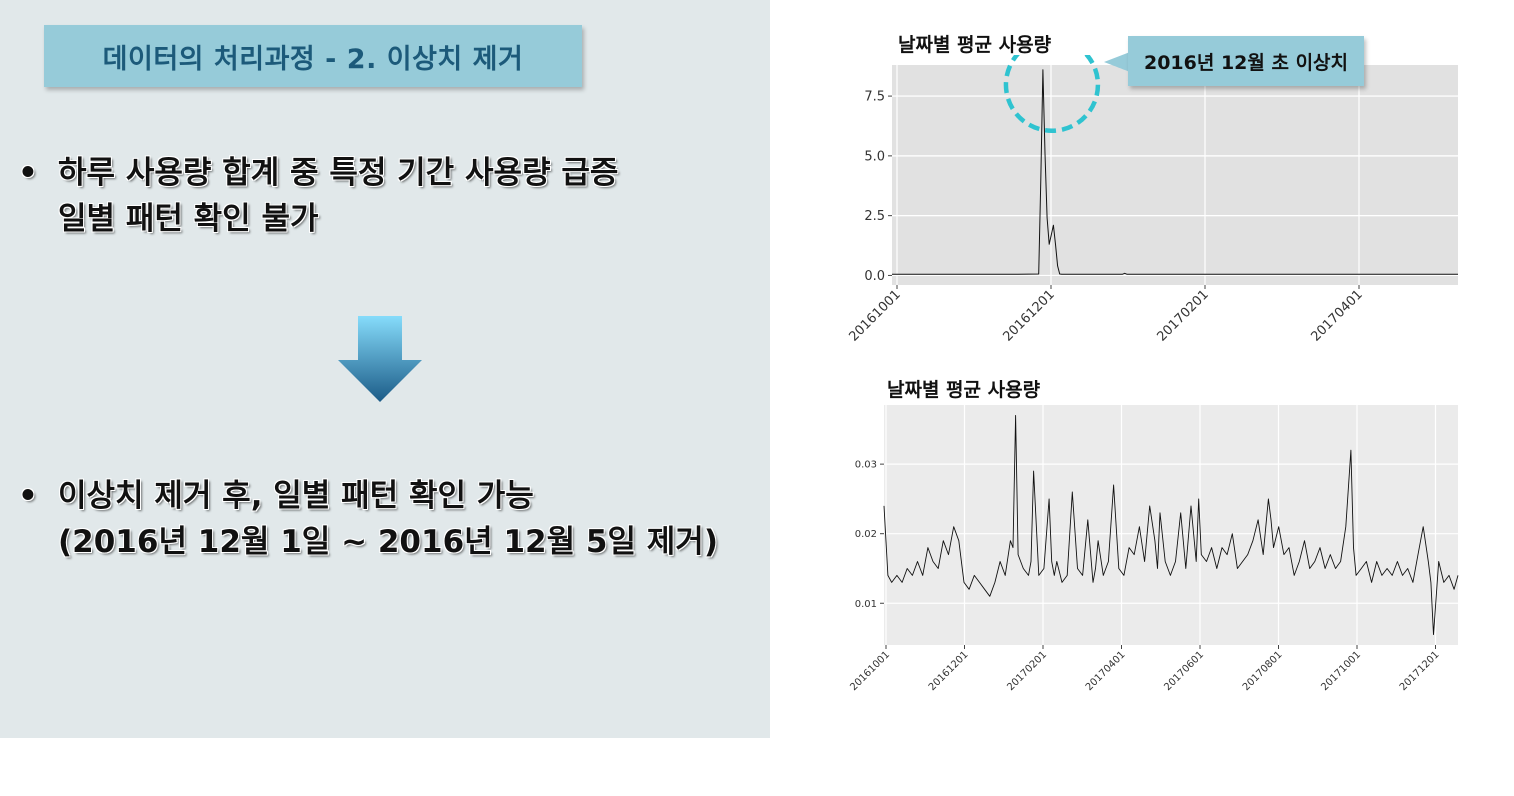 The width and height of the screenshot is (1514, 796). What do you see at coordinates (964, 390) in the screenshot?
I see `chart-2-title: 날짜별 평균 사용량` at bounding box center [964, 390].